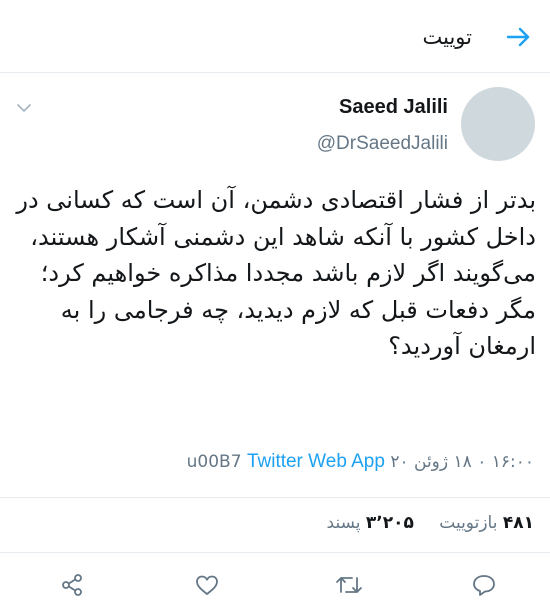  I want to click on retweets-stat: ۴۸۱ بازتوییت, so click(484, 523).